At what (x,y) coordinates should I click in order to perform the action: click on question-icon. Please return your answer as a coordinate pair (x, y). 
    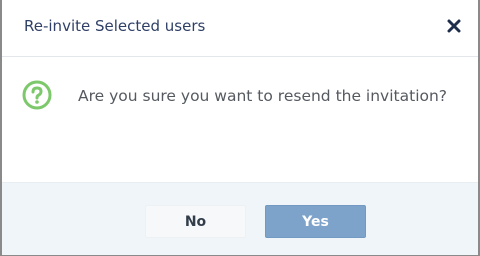
    Looking at the image, I should click on (37, 95).